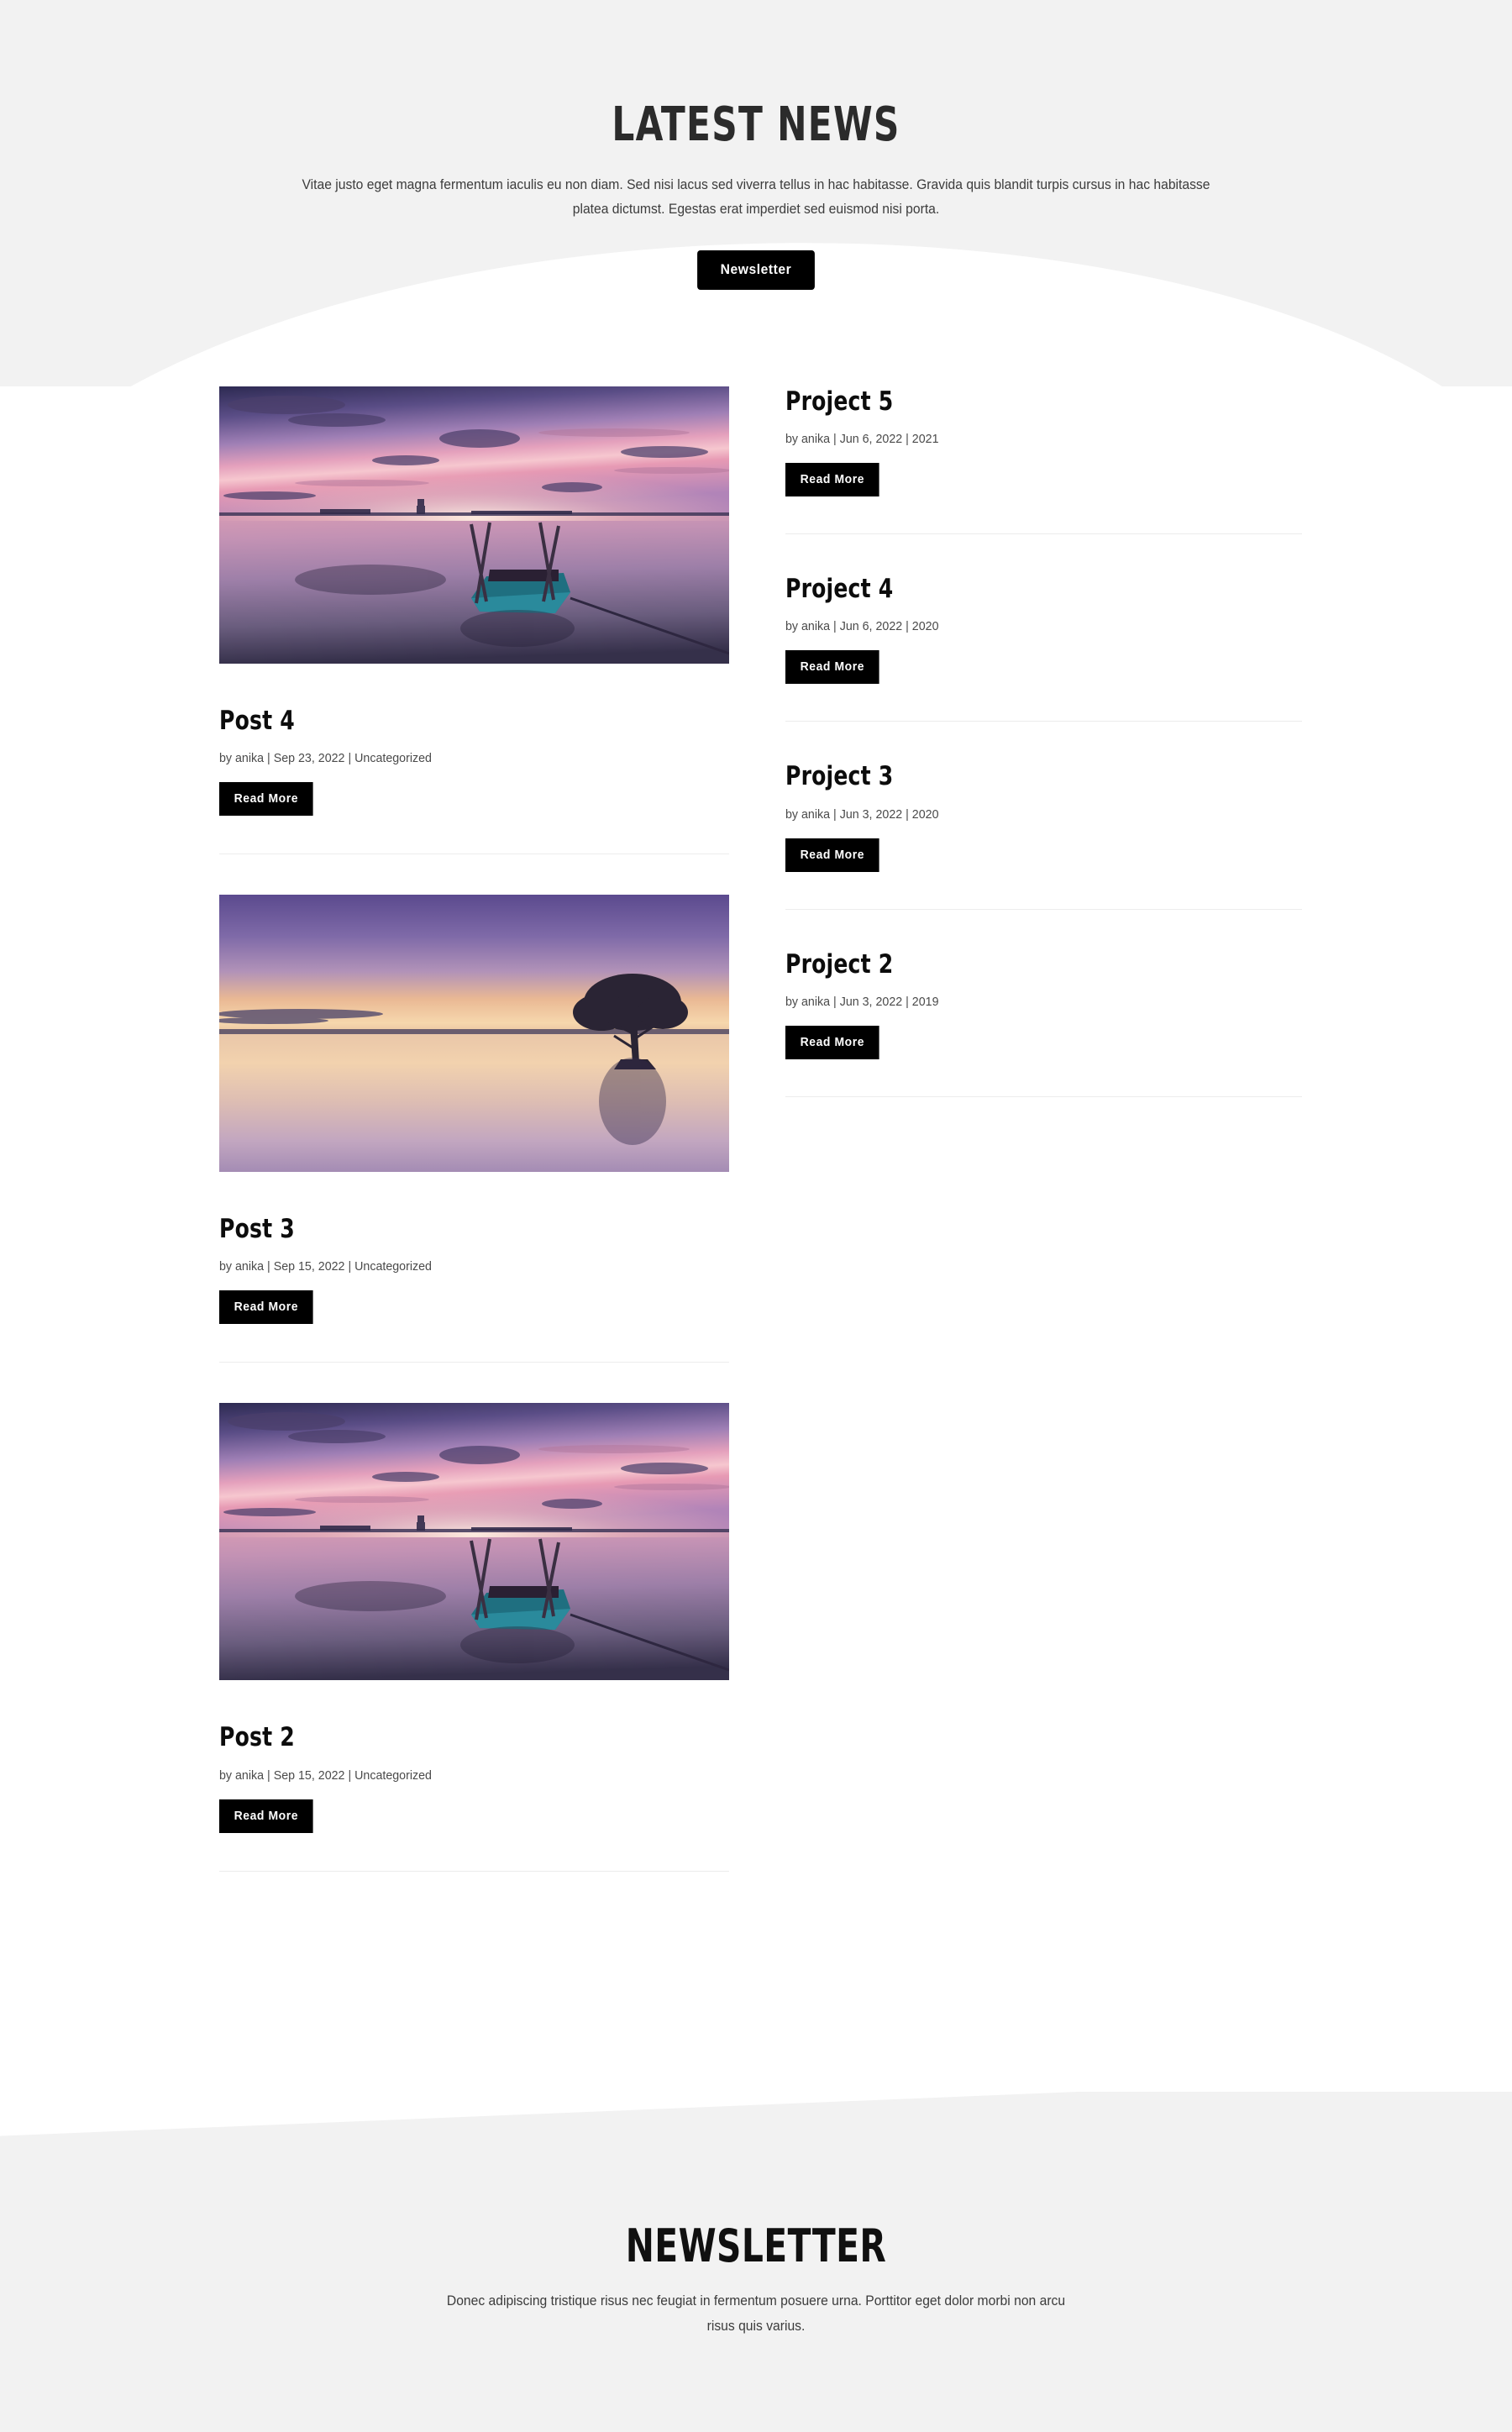 The width and height of the screenshot is (1512, 2432). What do you see at coordinates (1018, 965) in the screenshot?
I see `project-title: Project 2` at bounding box center [1018, 965].